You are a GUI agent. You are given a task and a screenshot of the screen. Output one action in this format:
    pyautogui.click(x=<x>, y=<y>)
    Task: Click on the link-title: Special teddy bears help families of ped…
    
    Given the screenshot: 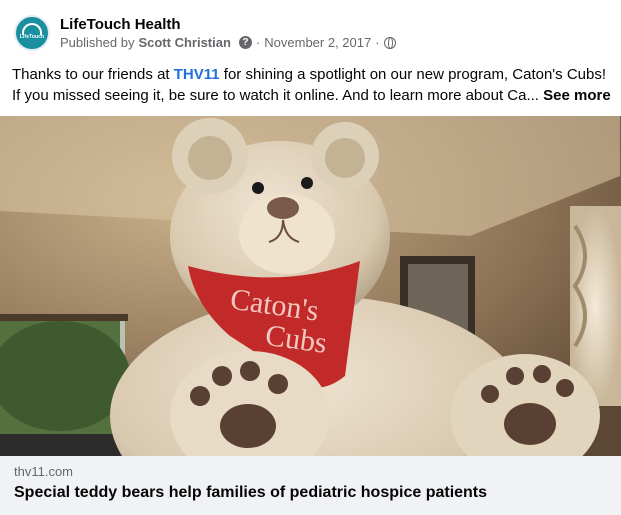 What is the action you would take?
    pyautogui.click(x=250, y=493)
    